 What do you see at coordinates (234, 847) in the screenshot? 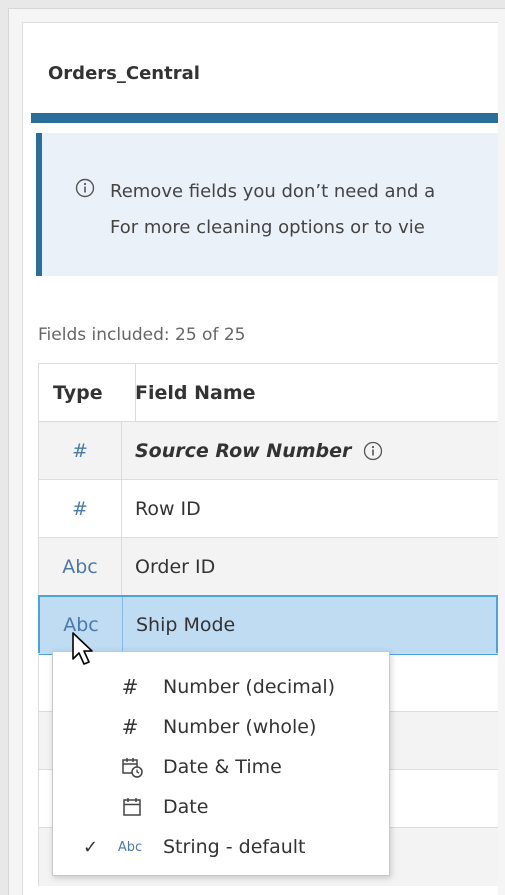
I see `menu-item-label: String - default` at bounding box center [234, 847].